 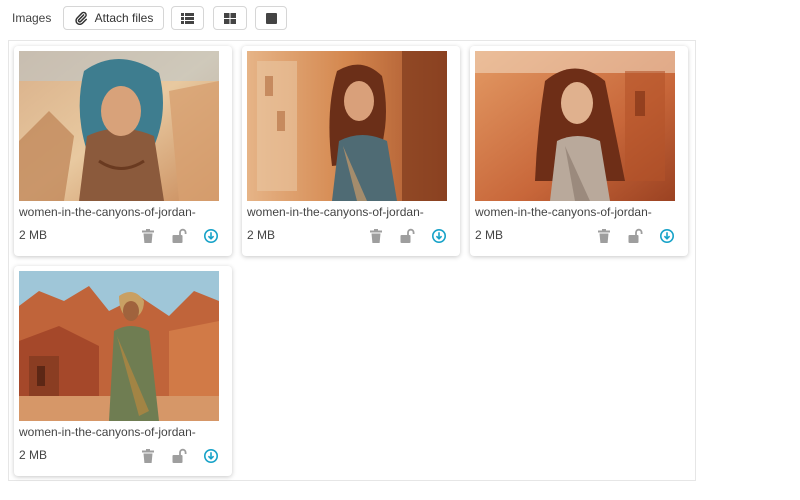 I want to click on toolbar: Images Attach files, so click(x=400, y=18).